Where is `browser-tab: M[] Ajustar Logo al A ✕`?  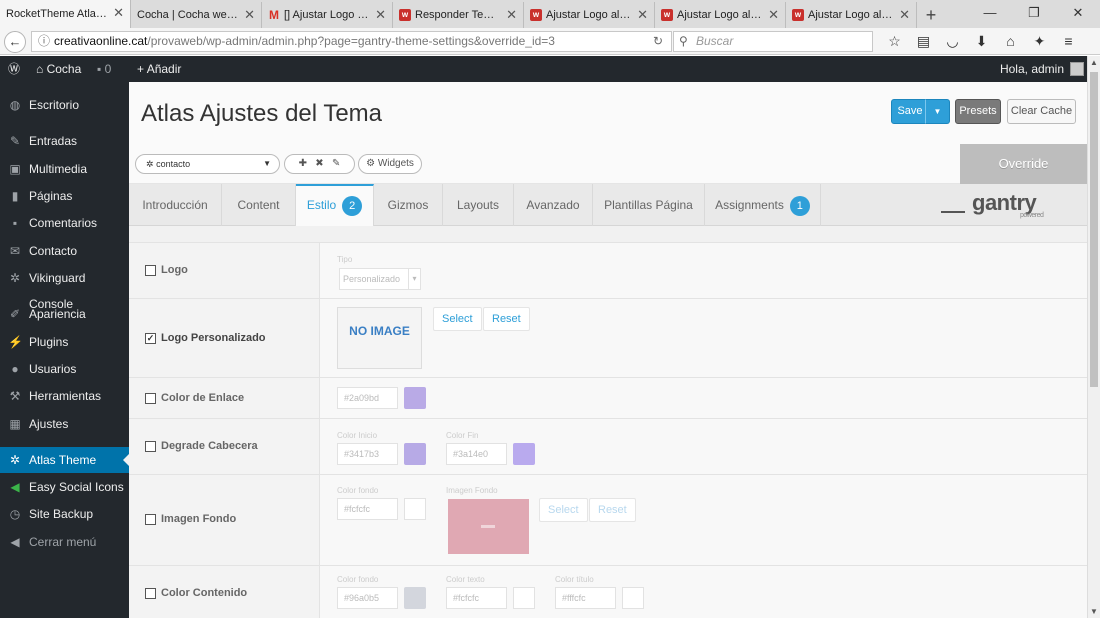 browser-tab: M[] Ajustar Logo al A ✕ is located at coordinates (327, 15).